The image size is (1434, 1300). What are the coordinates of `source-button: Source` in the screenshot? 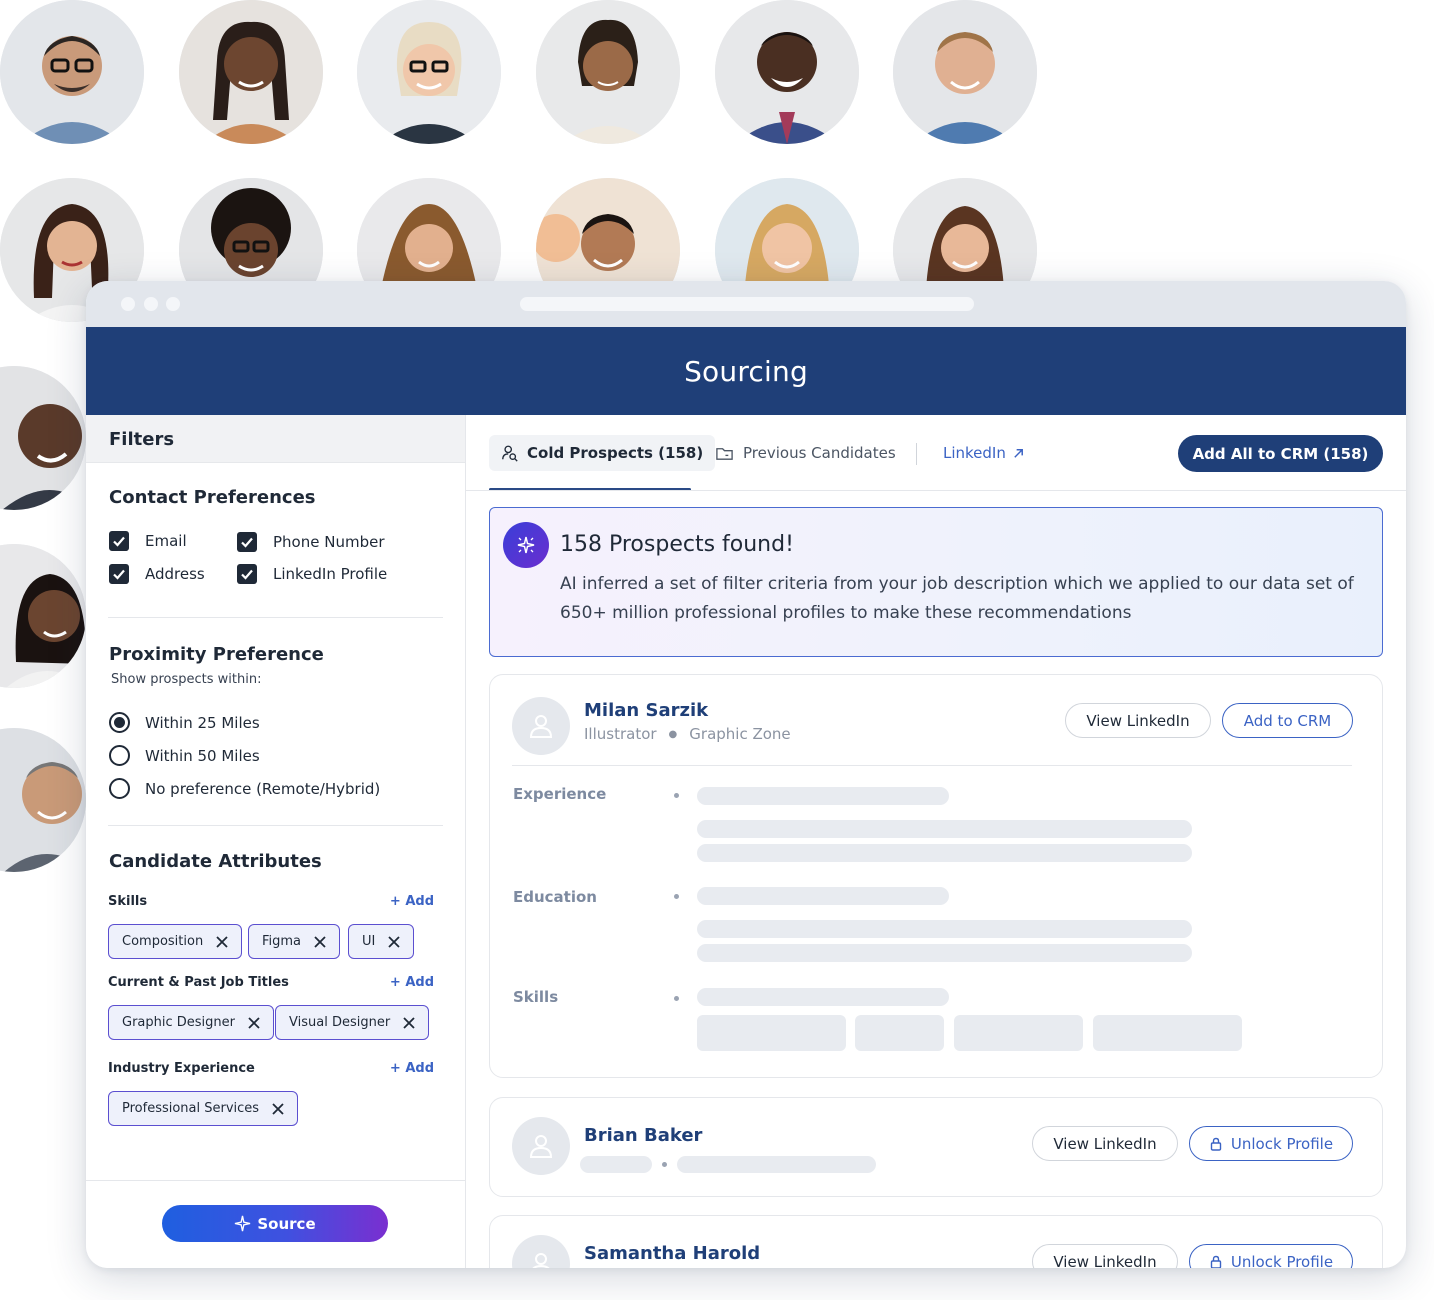 It's located at (275, 1223).